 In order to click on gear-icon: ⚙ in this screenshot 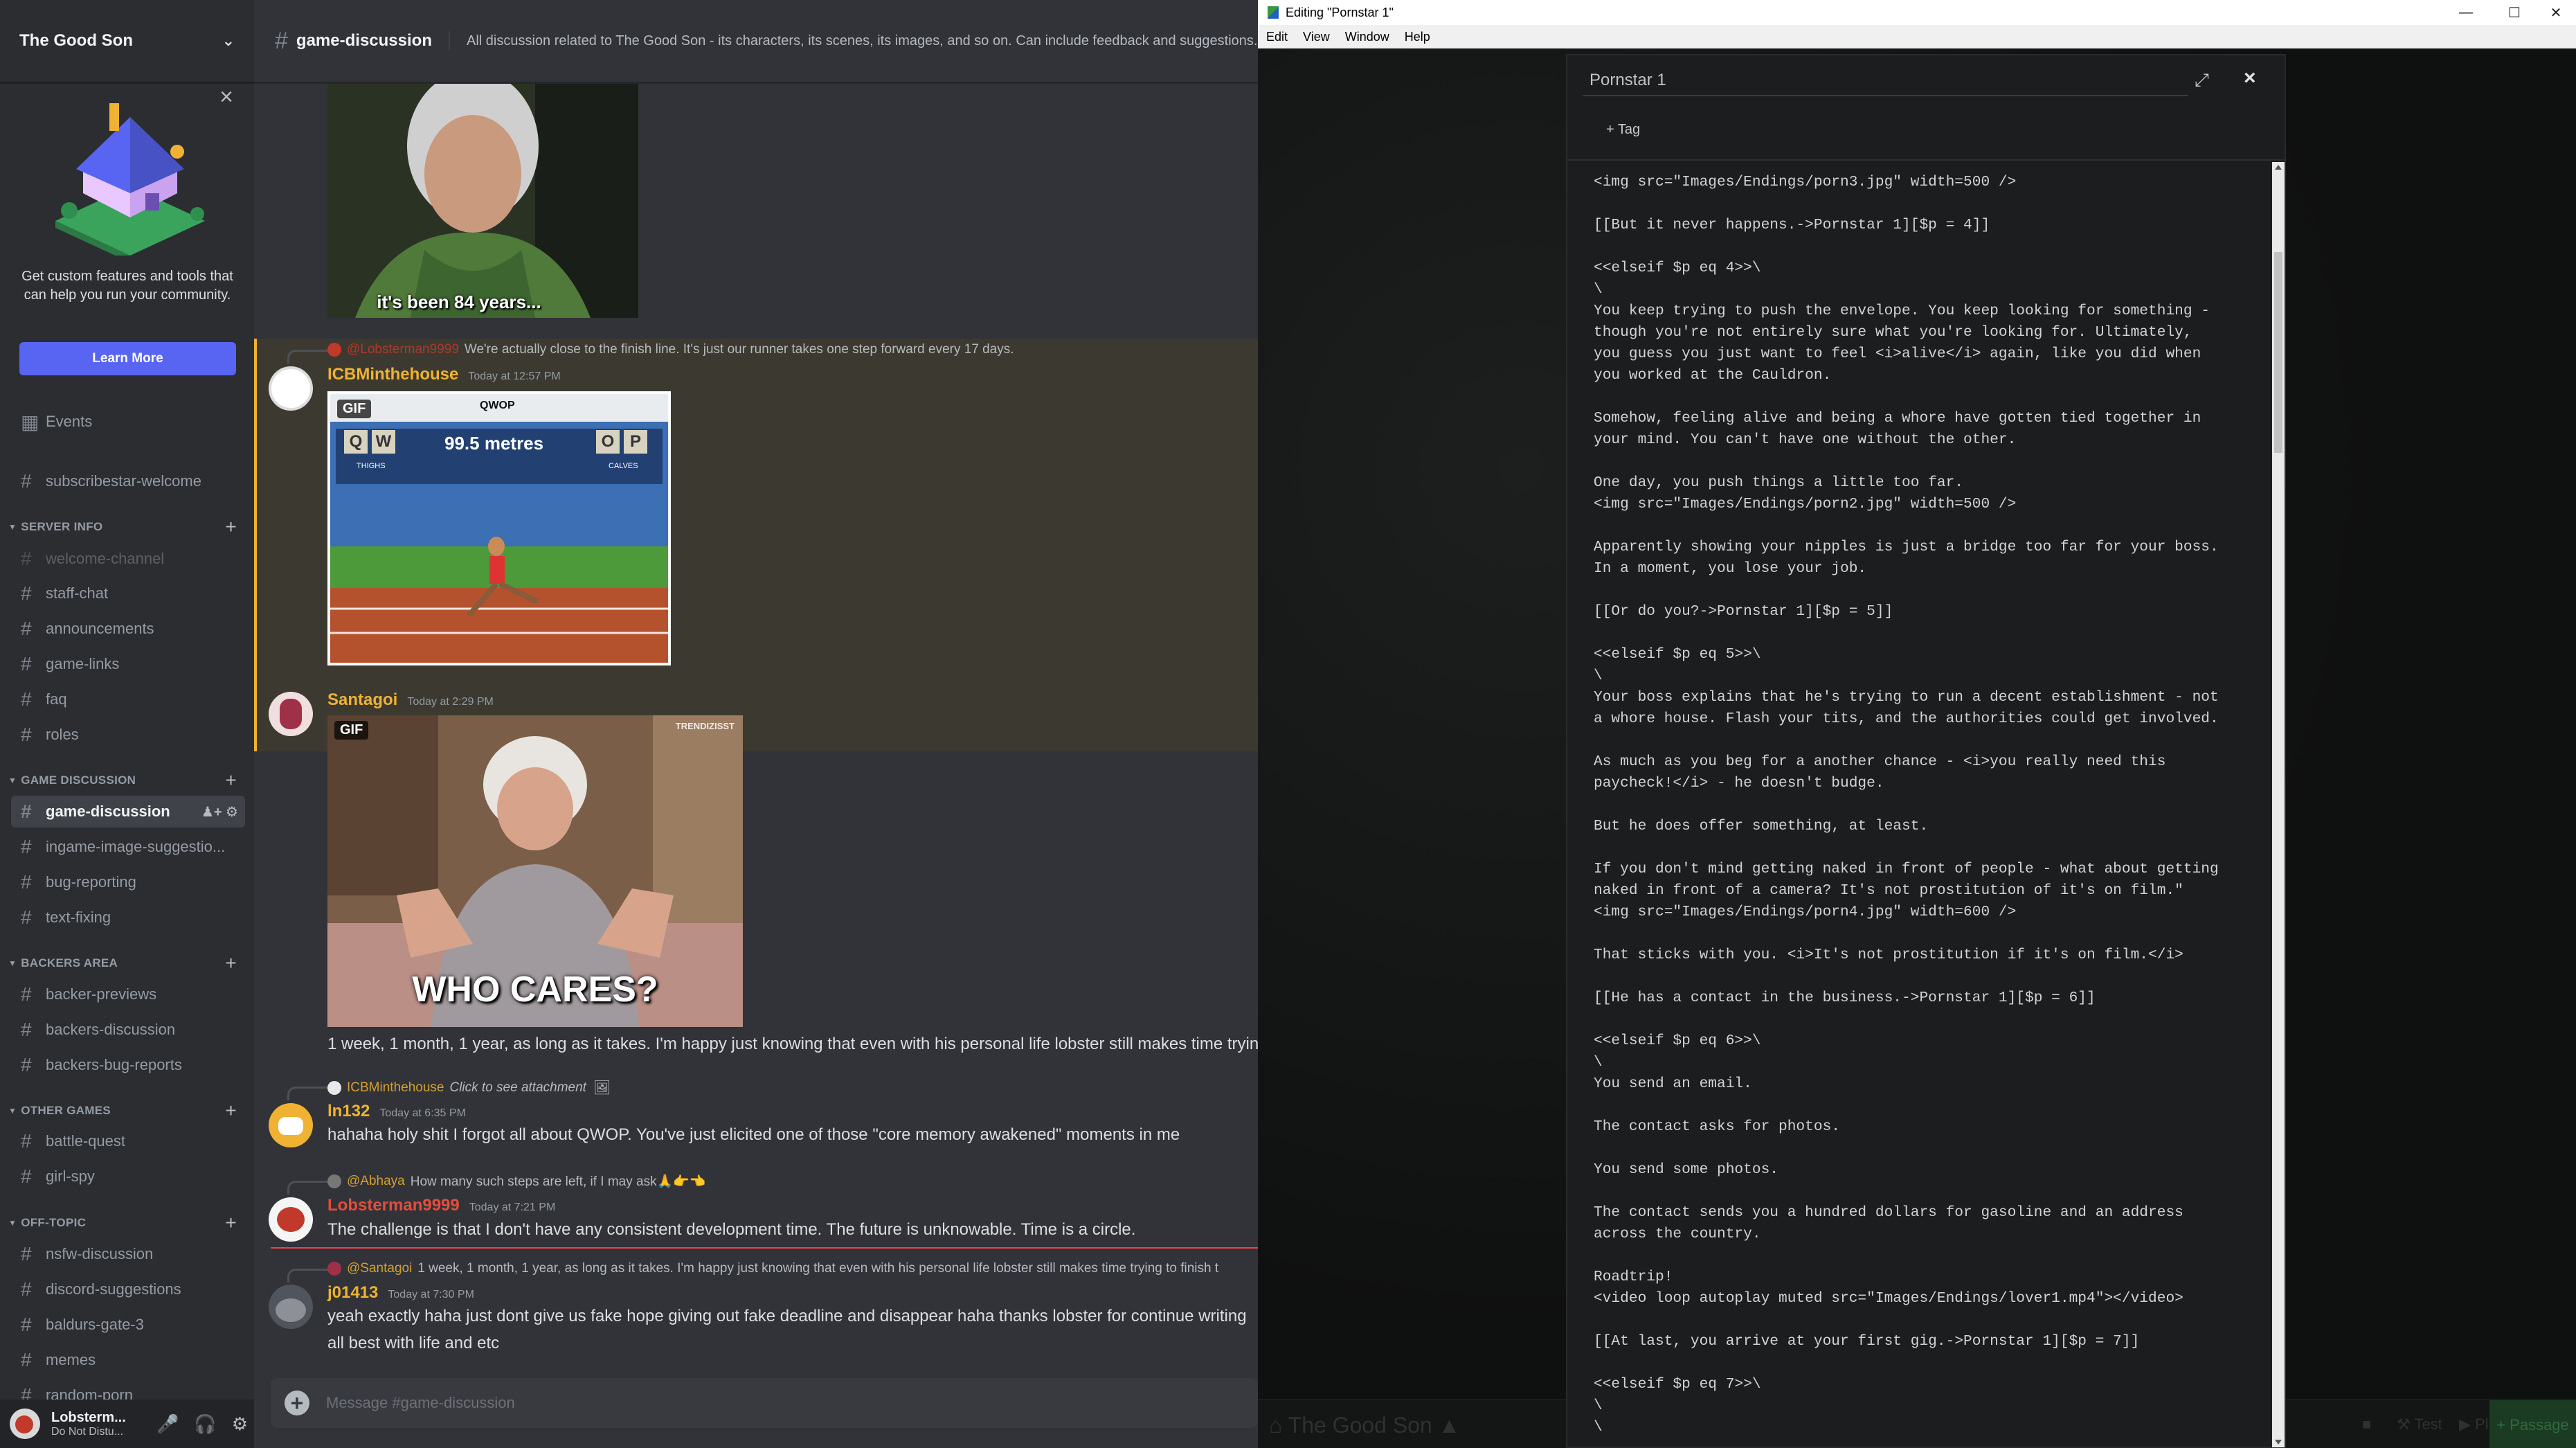, I will do `click(240, 1424)`.